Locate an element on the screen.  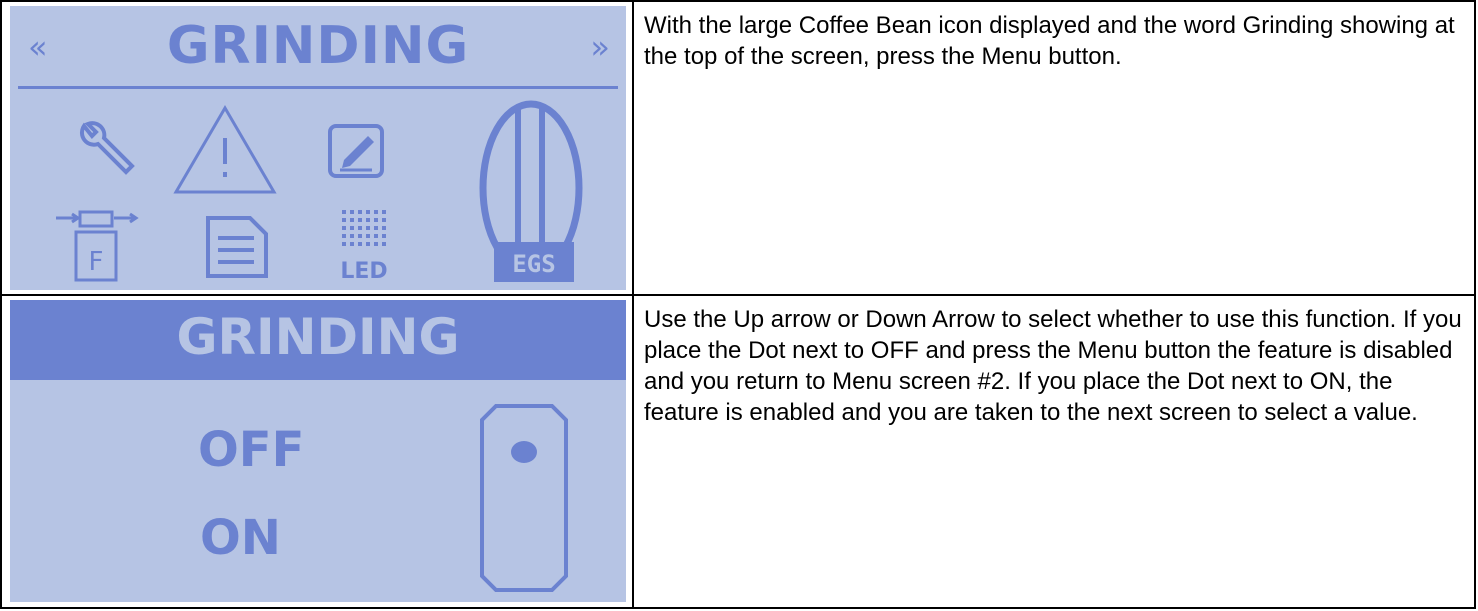
selection-dot-icon is located at coordinates (524, 452).